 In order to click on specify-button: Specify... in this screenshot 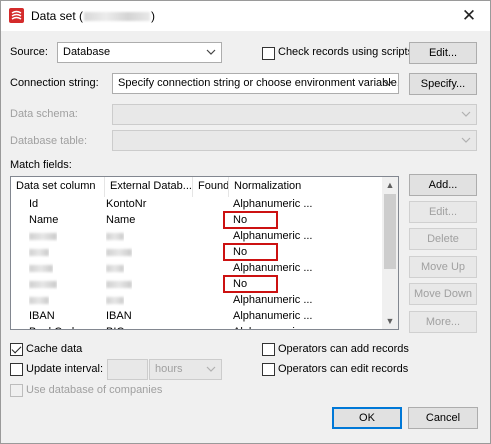, I will do `click(443, 84)`.